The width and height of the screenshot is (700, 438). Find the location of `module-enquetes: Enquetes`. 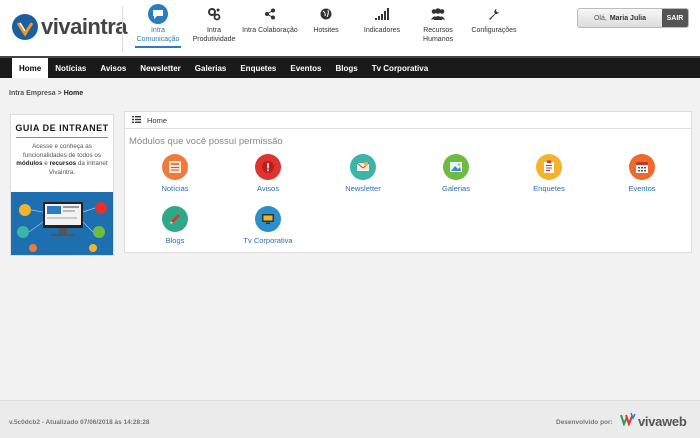

module-enquetes: Enquetes is located at coordinates (549, 173).